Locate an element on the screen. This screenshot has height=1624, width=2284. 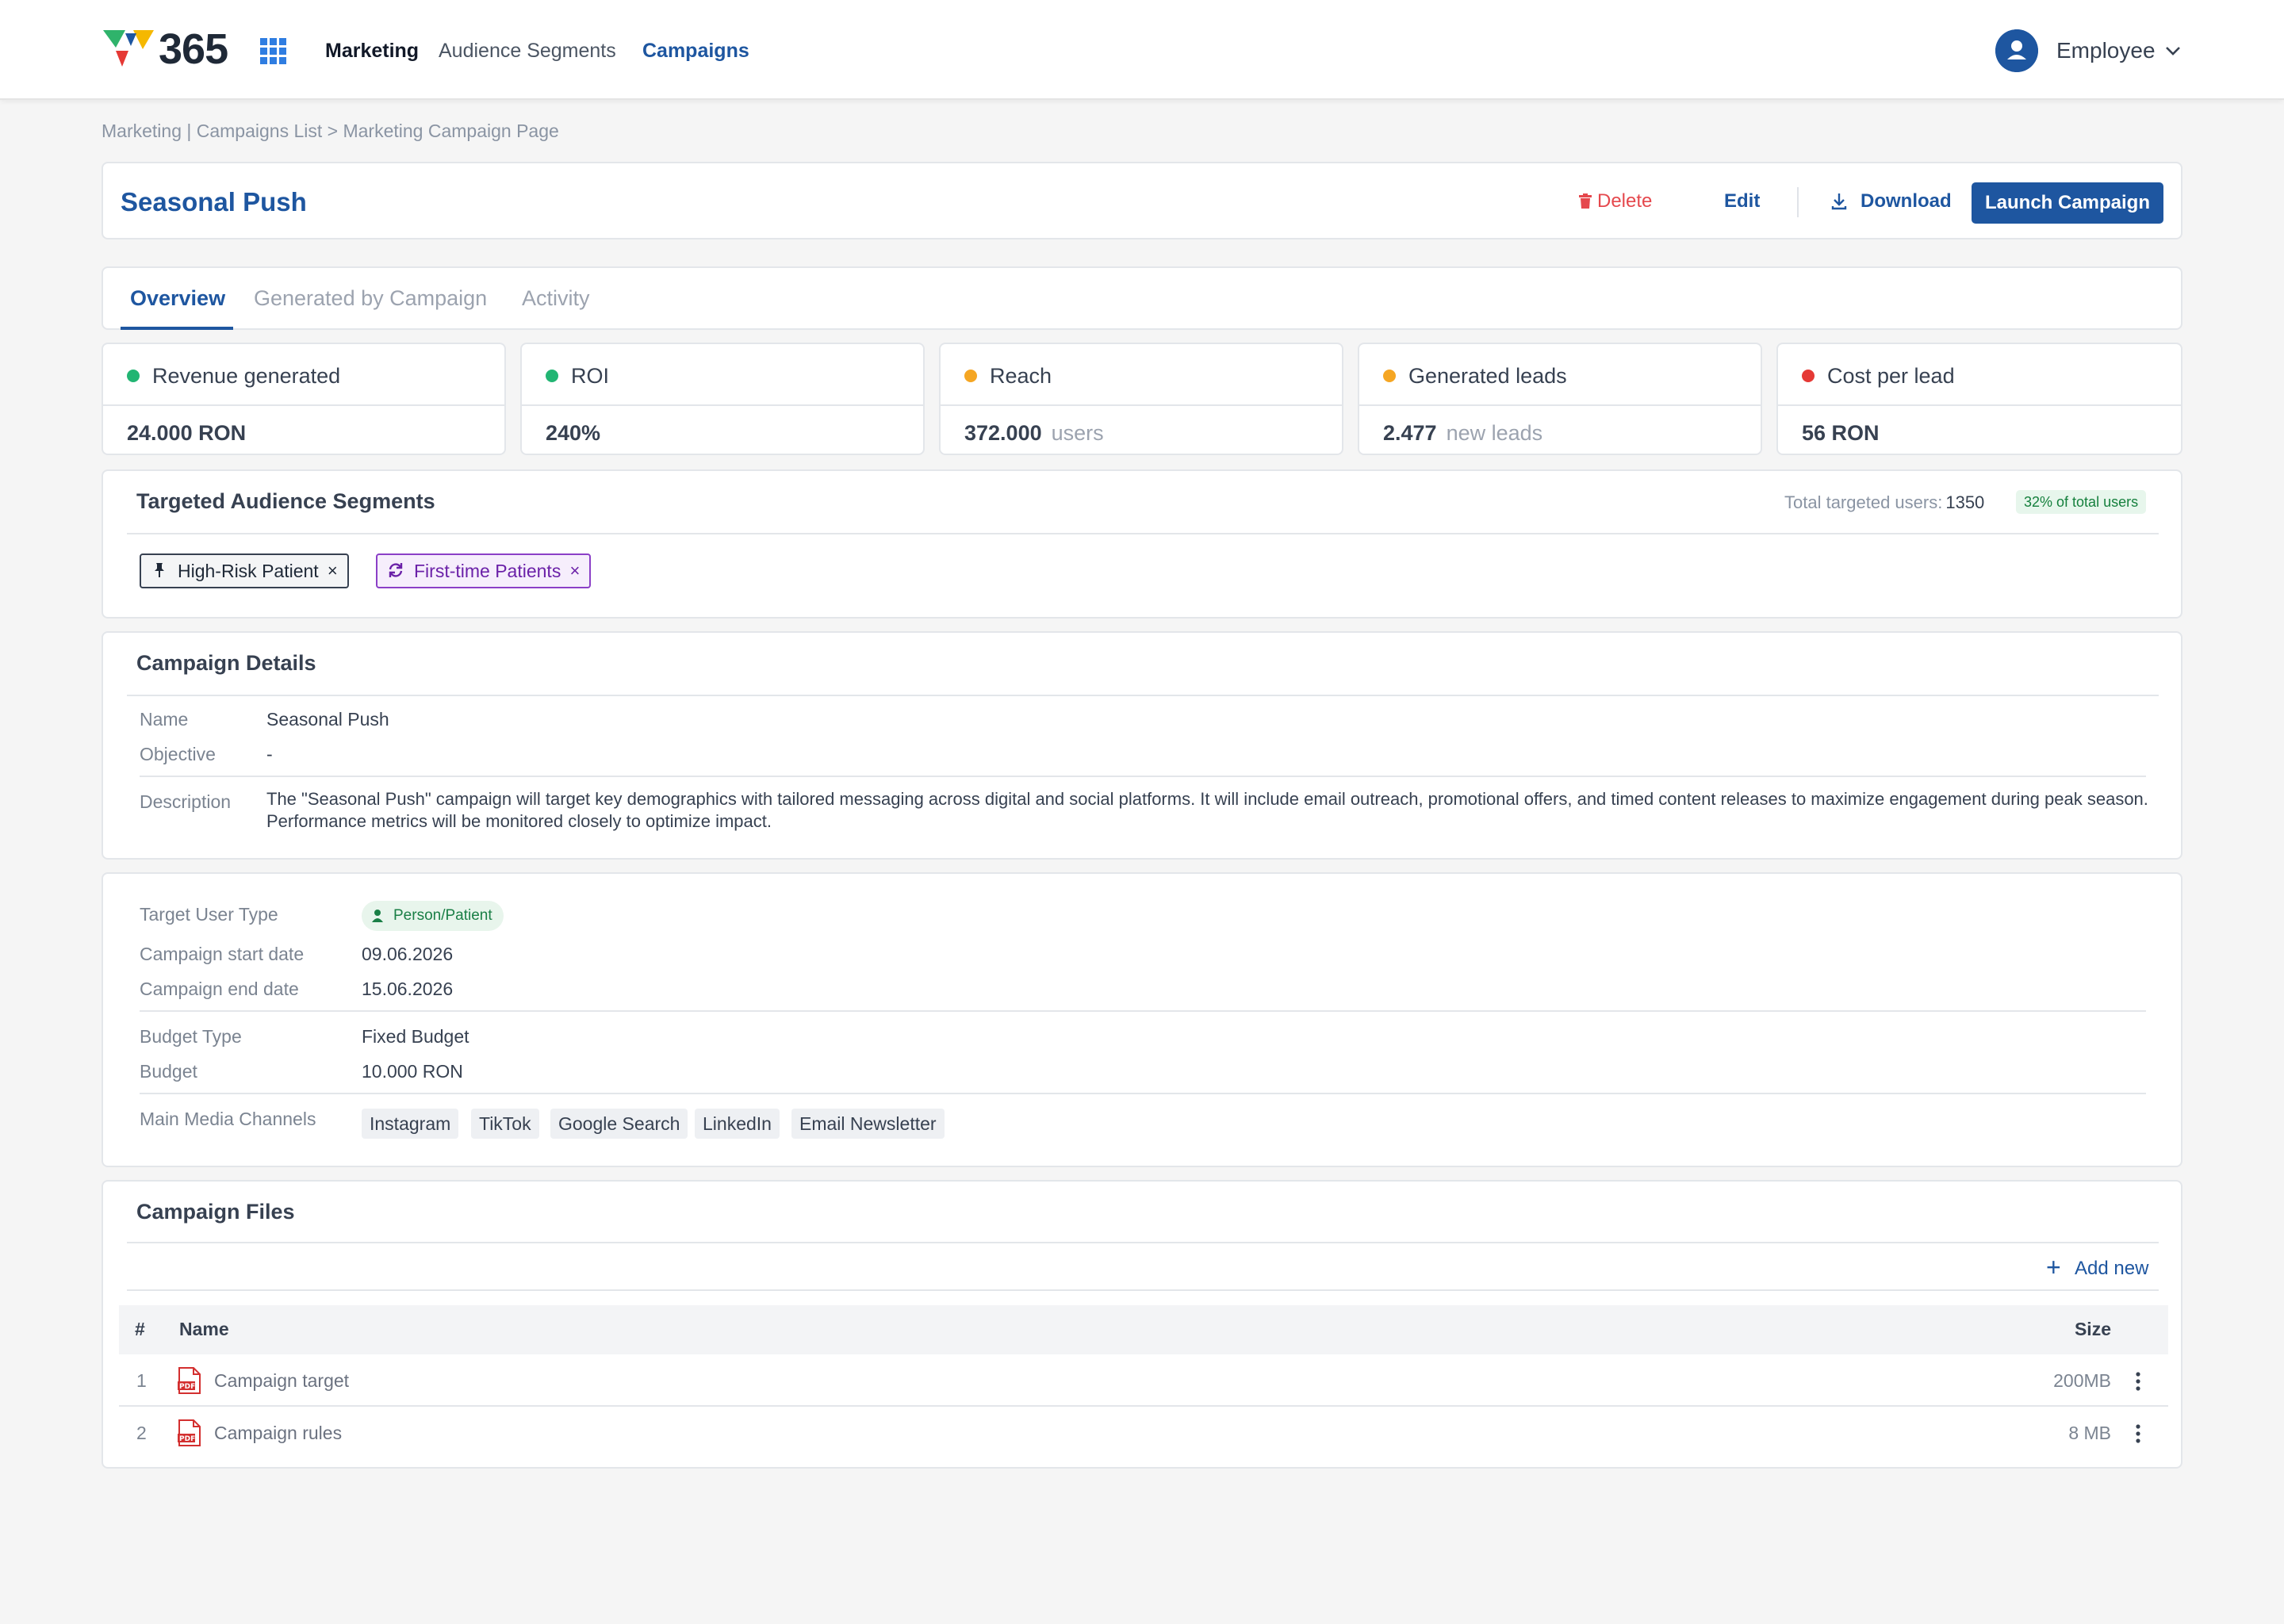
tab-bar: Overview Generated by Campaign Activity is located at coordinates (1142, 298).